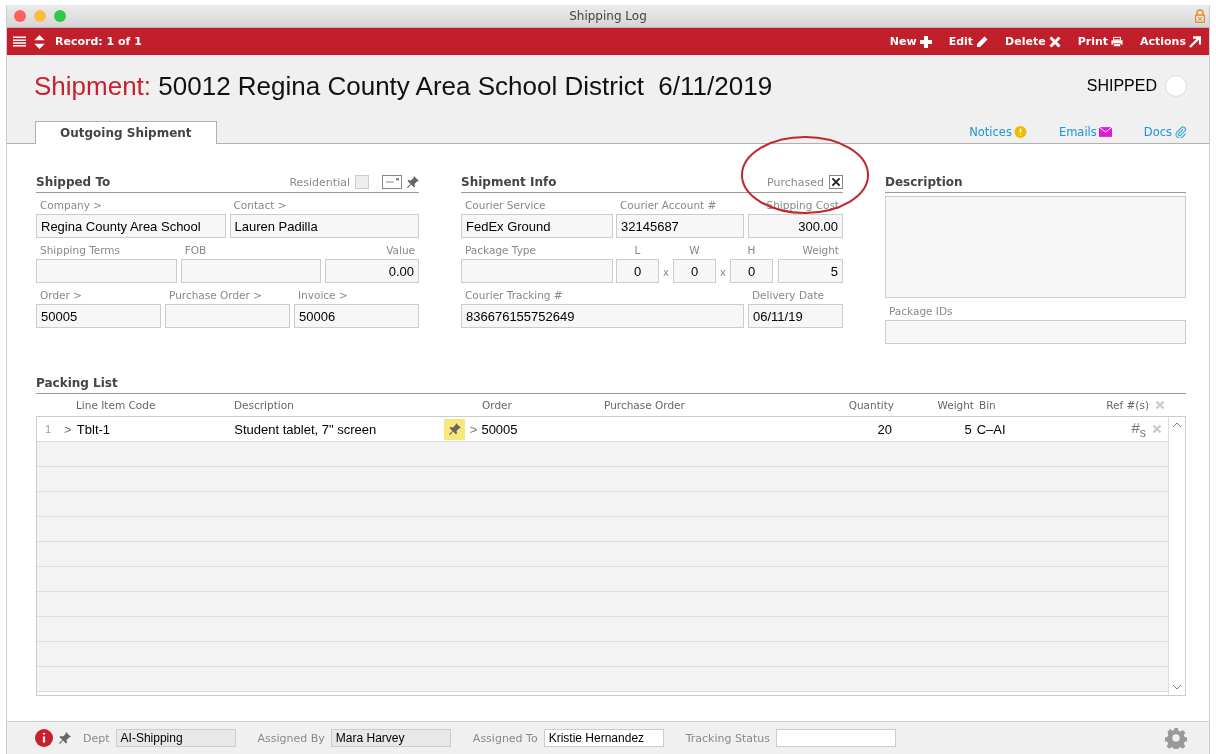 The height and width of the screenshot is (754, 1216). I want to click on field-label: FOB, so click(195, 250).